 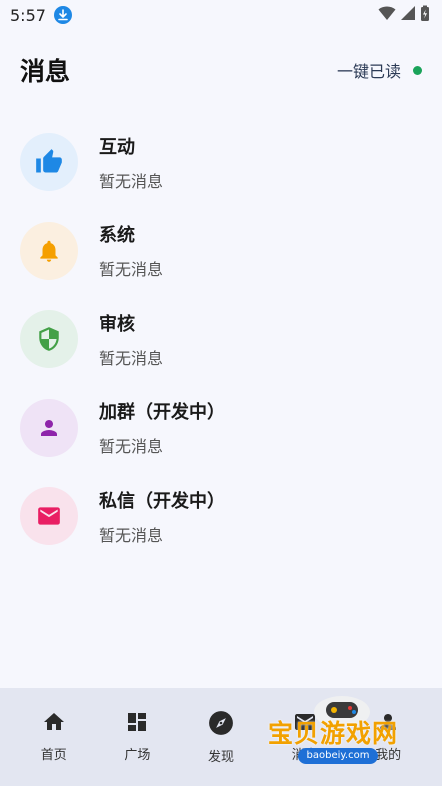 I want to click on person-icon, so click(x=49, y=427).